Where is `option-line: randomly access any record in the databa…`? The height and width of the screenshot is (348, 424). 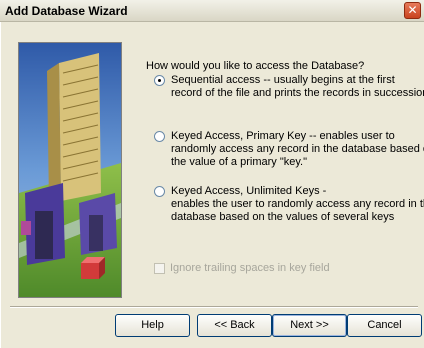
option-line: randomly access any record in the databa… is located at coordinates (297, 149).